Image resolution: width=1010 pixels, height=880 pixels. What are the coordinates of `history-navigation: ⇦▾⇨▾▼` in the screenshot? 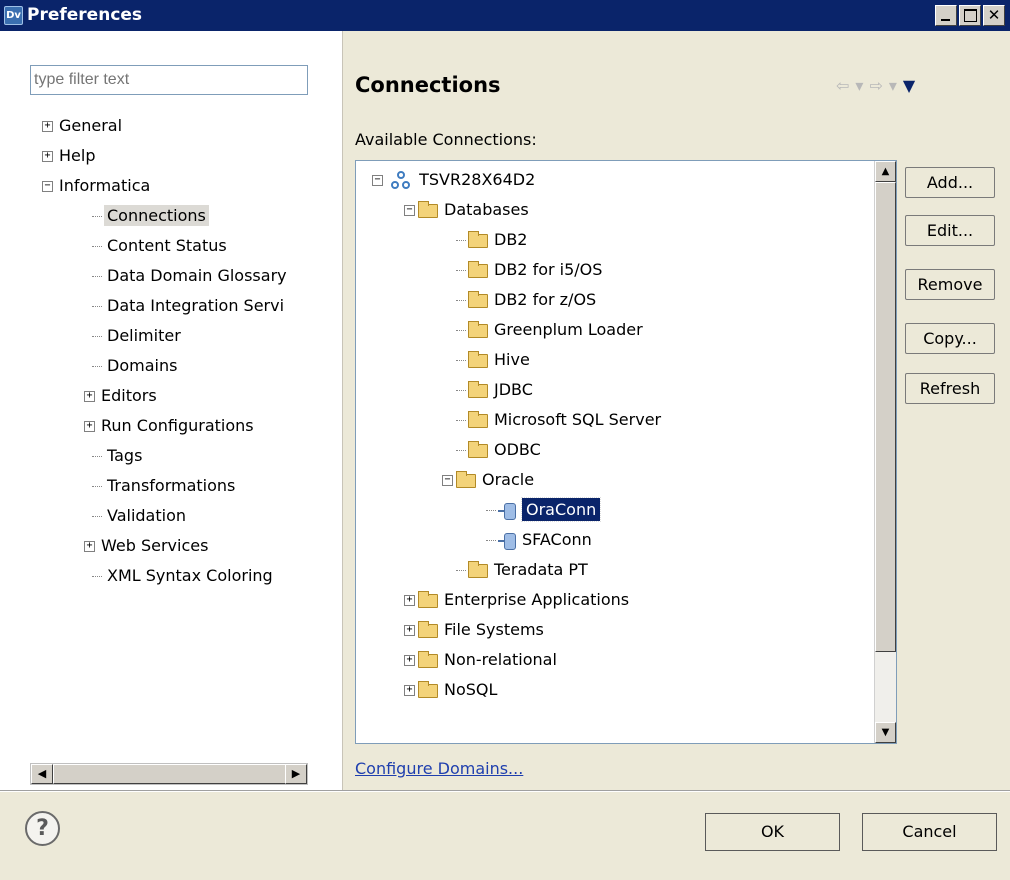 It's located at (878, 85).